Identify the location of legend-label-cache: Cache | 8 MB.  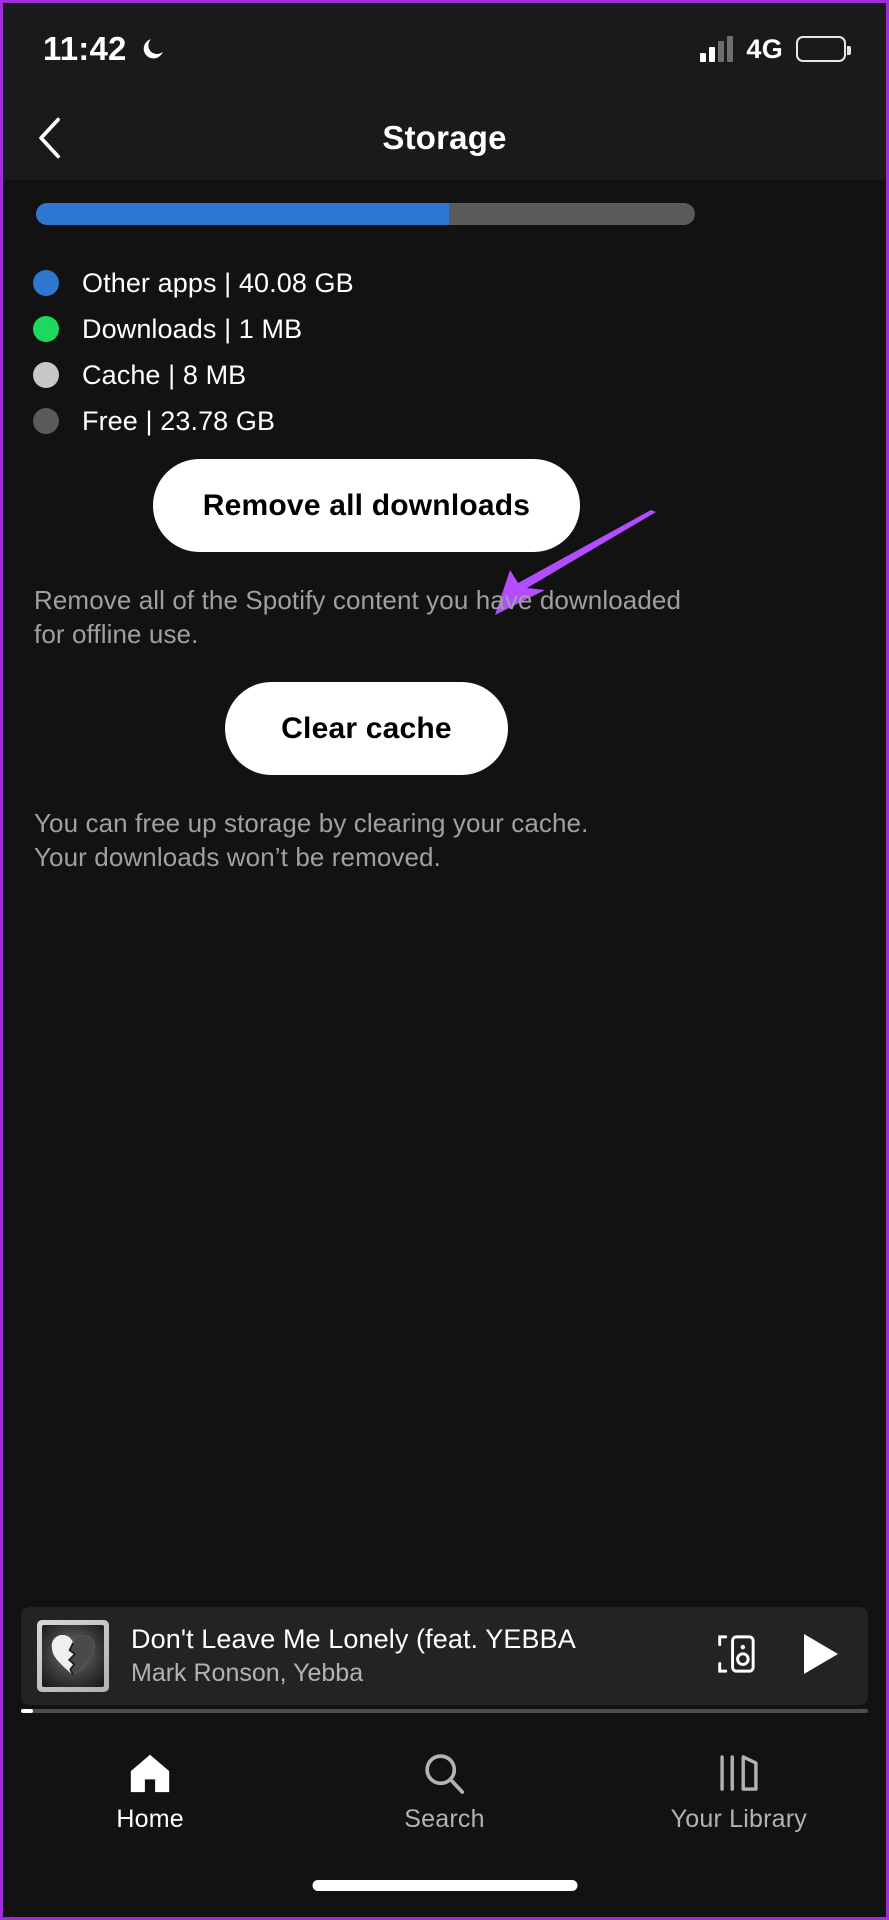
(164, 374).